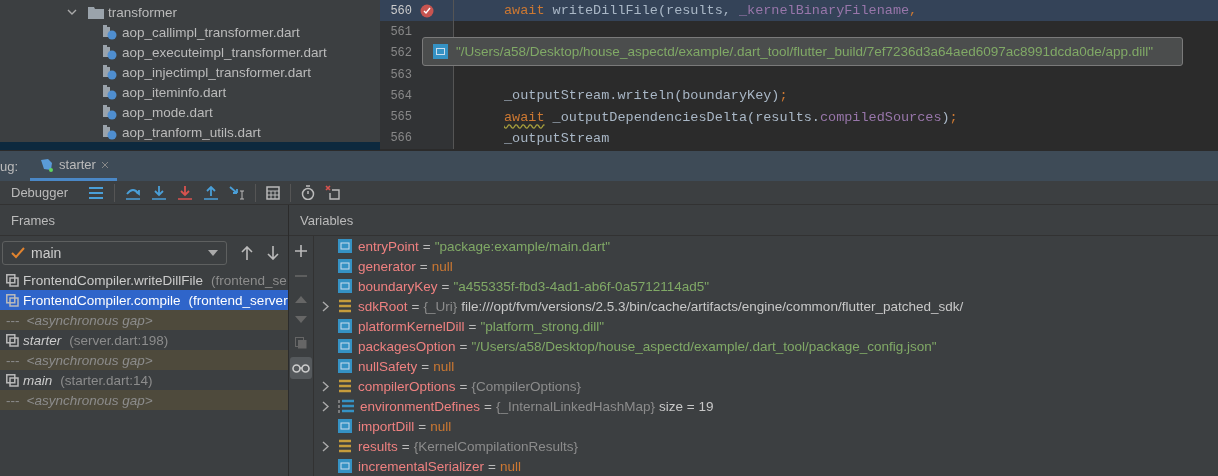 This screenshot has height=476, width=1218. Describe the element at coordinates (400, 138) in the screenshot. I see `line-number: 566` at that location.